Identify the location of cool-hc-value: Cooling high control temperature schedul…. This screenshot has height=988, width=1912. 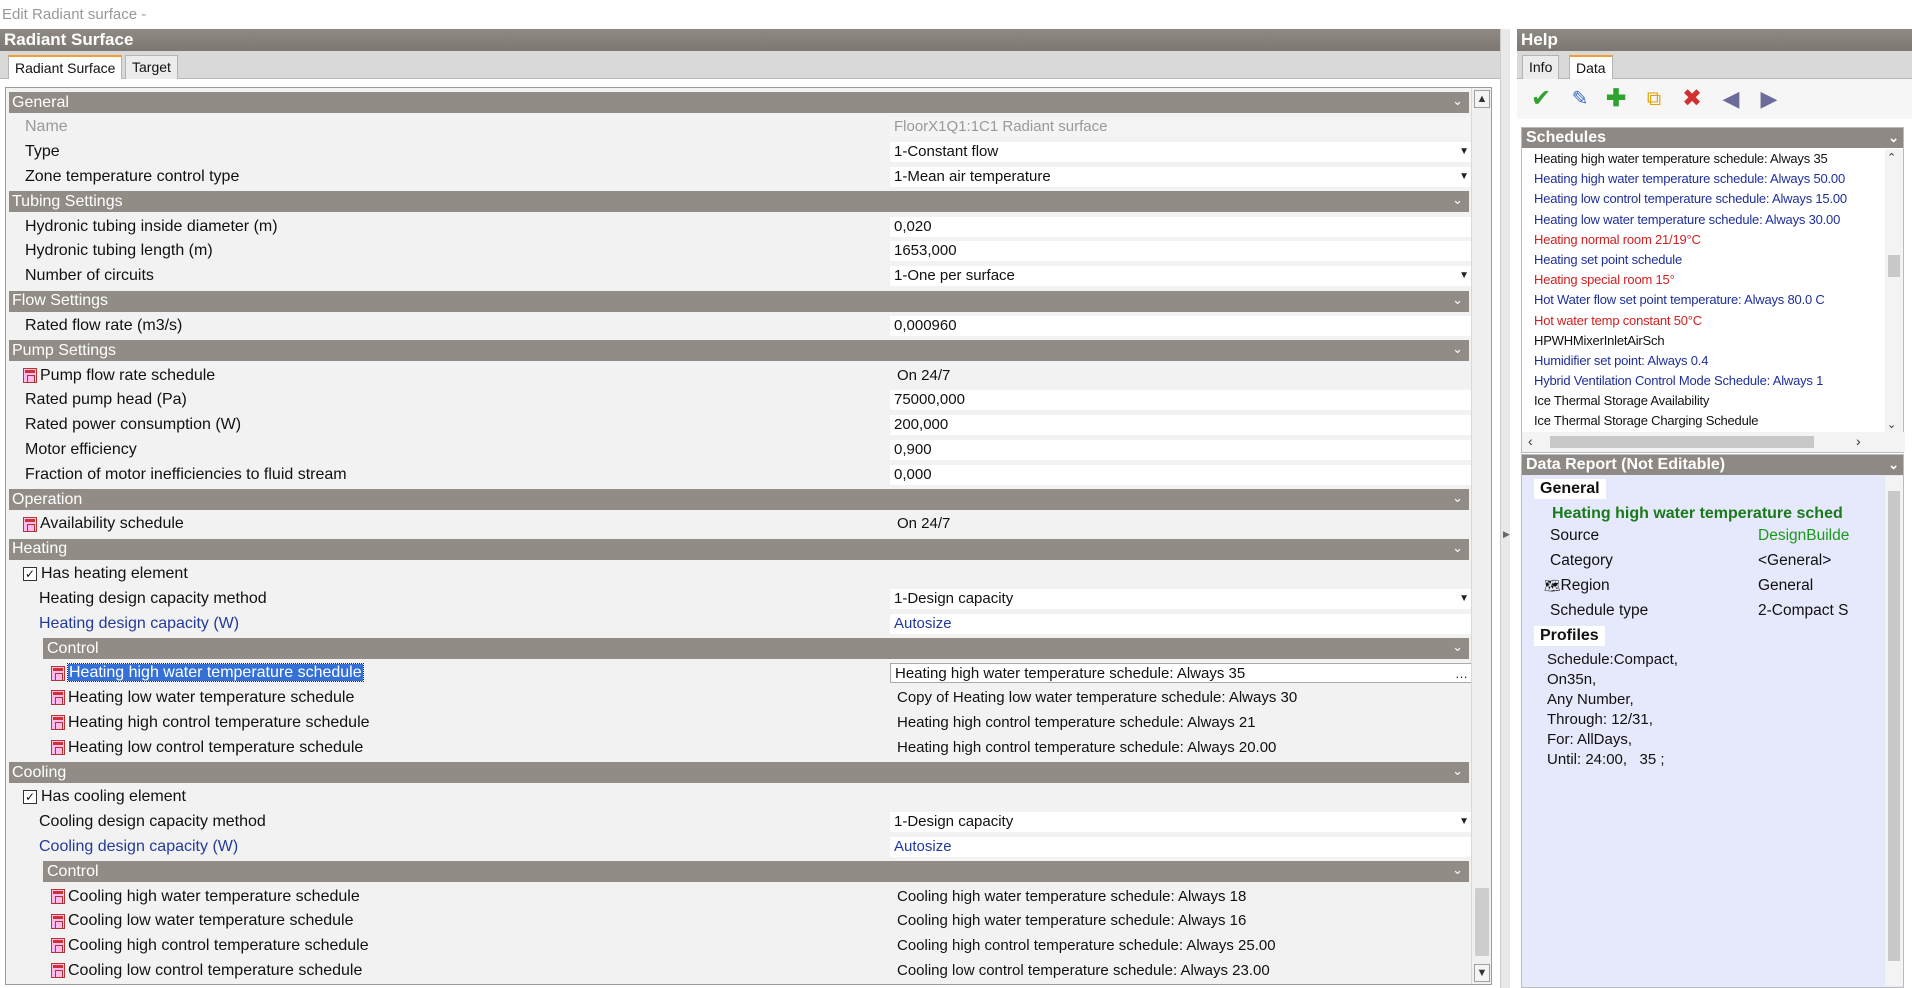
(1182, 946).